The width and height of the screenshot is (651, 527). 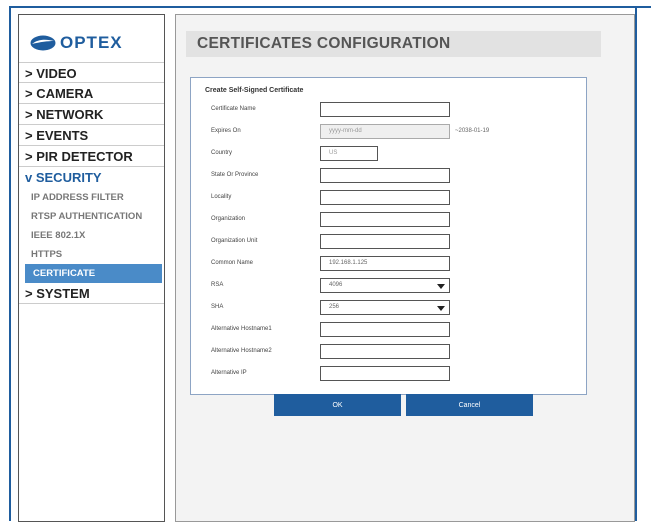 What do you see at coordinates (472, 131) in the screenshot?
I see `expires-on-hint: ~2038-01-19` at bounding box center [472, 131].